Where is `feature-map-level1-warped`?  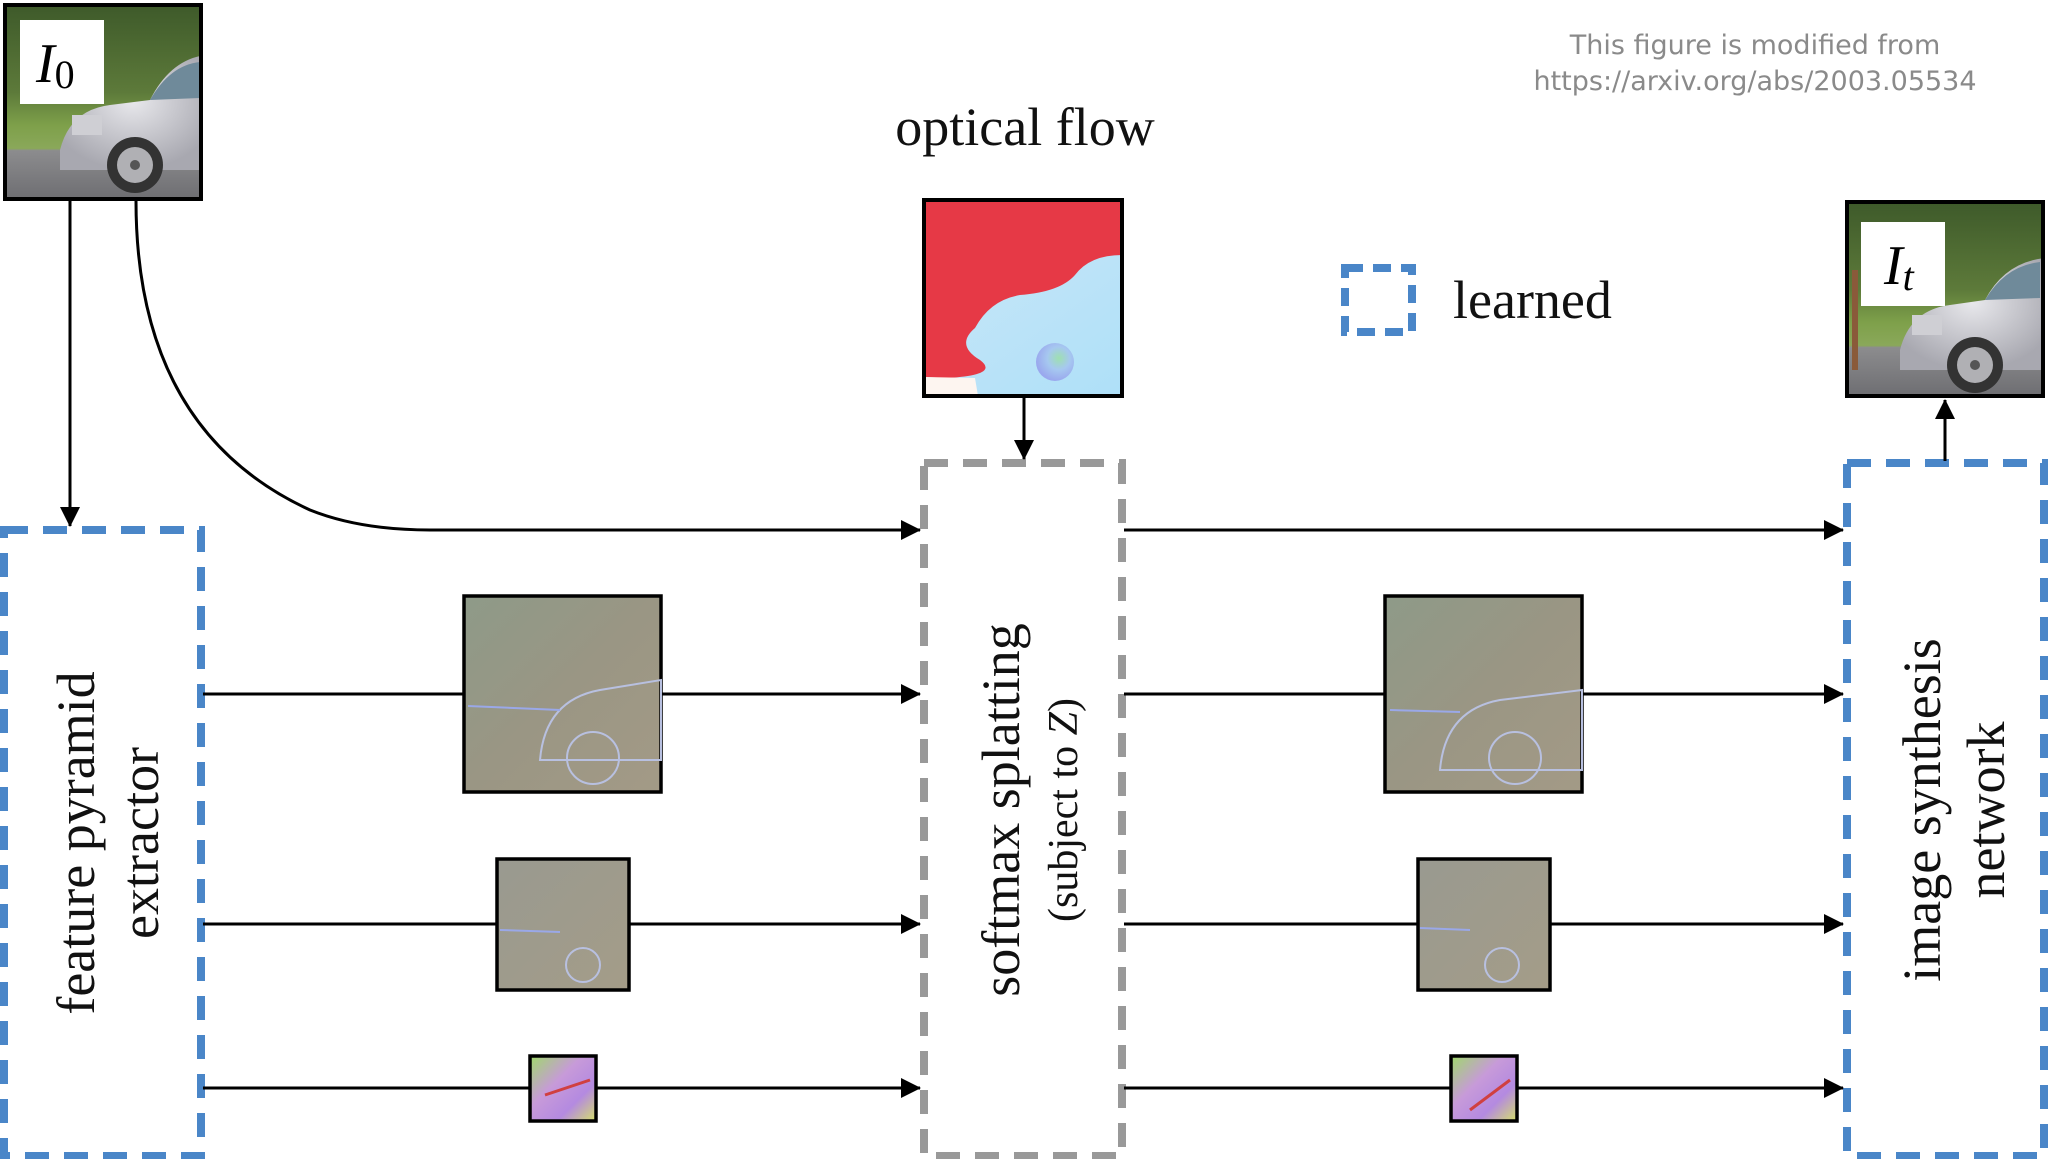
feature-map-level1-warped is located at coordinates (1483, 694).